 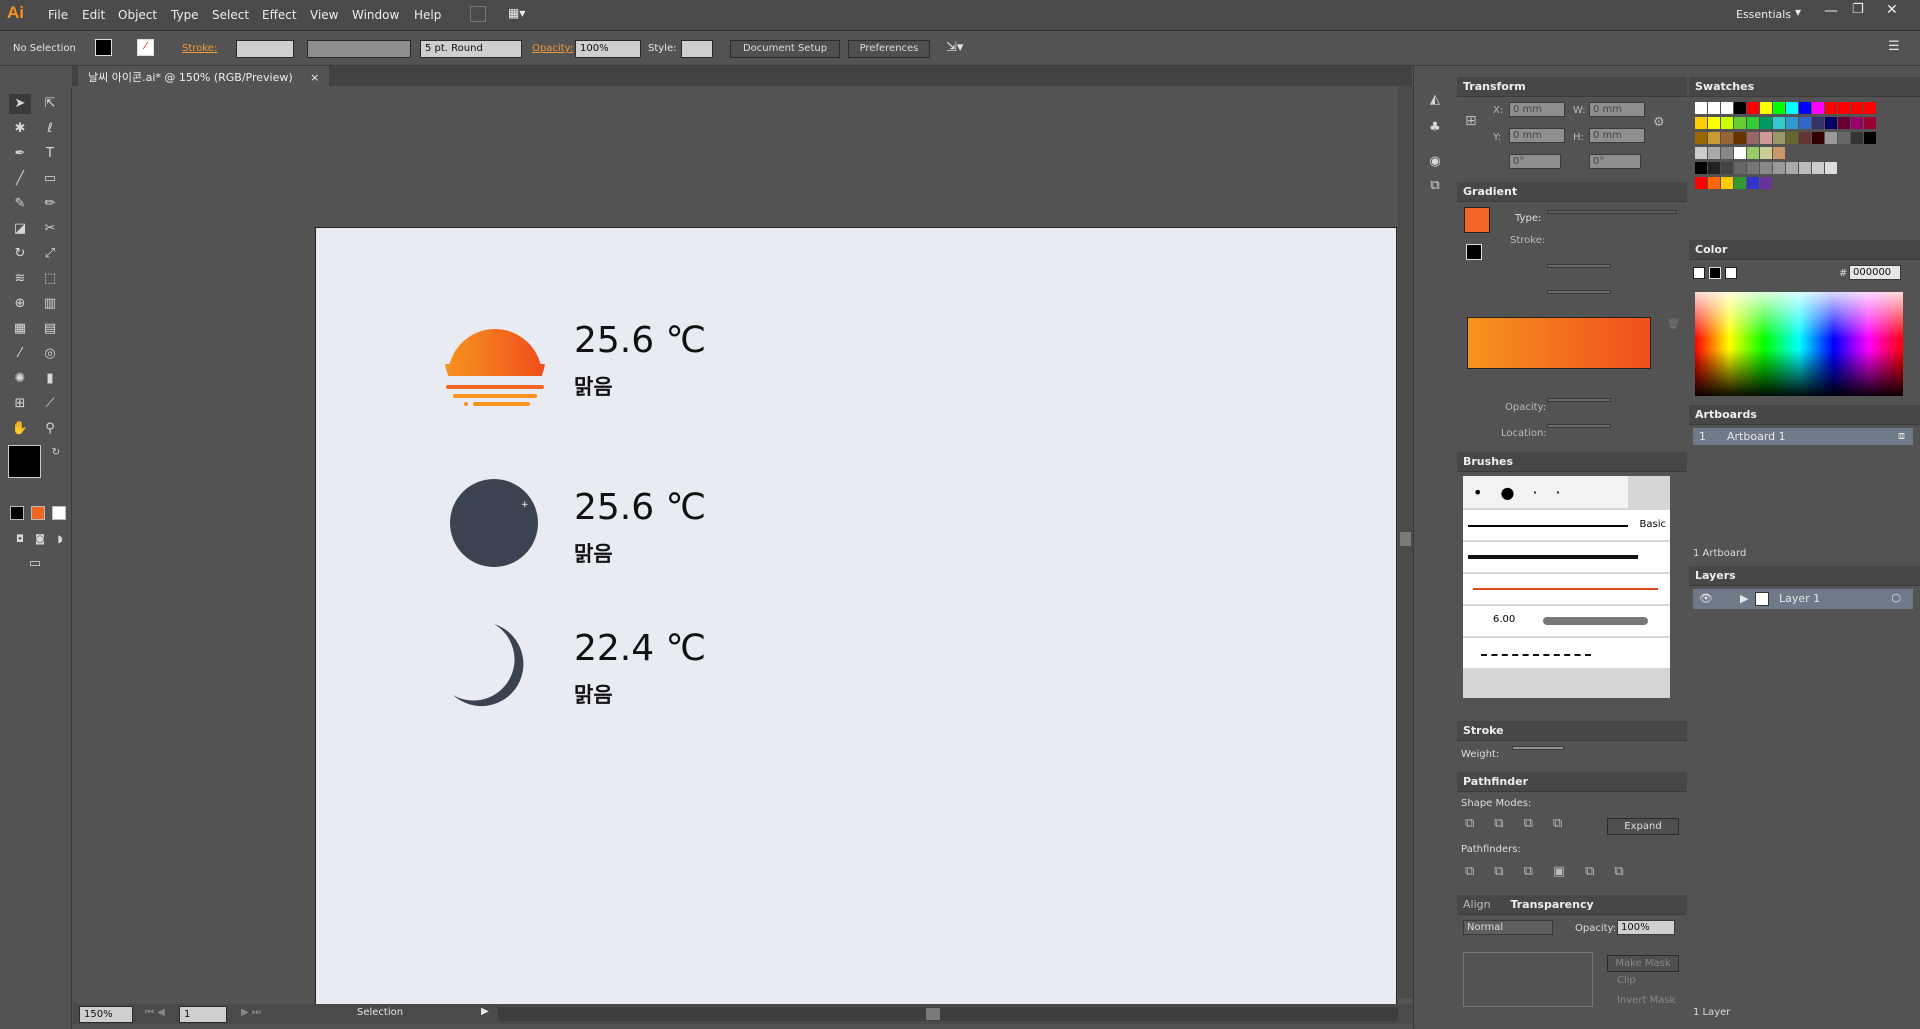 I want to click on transform-header: Transform, so click(x=1572, y=87).